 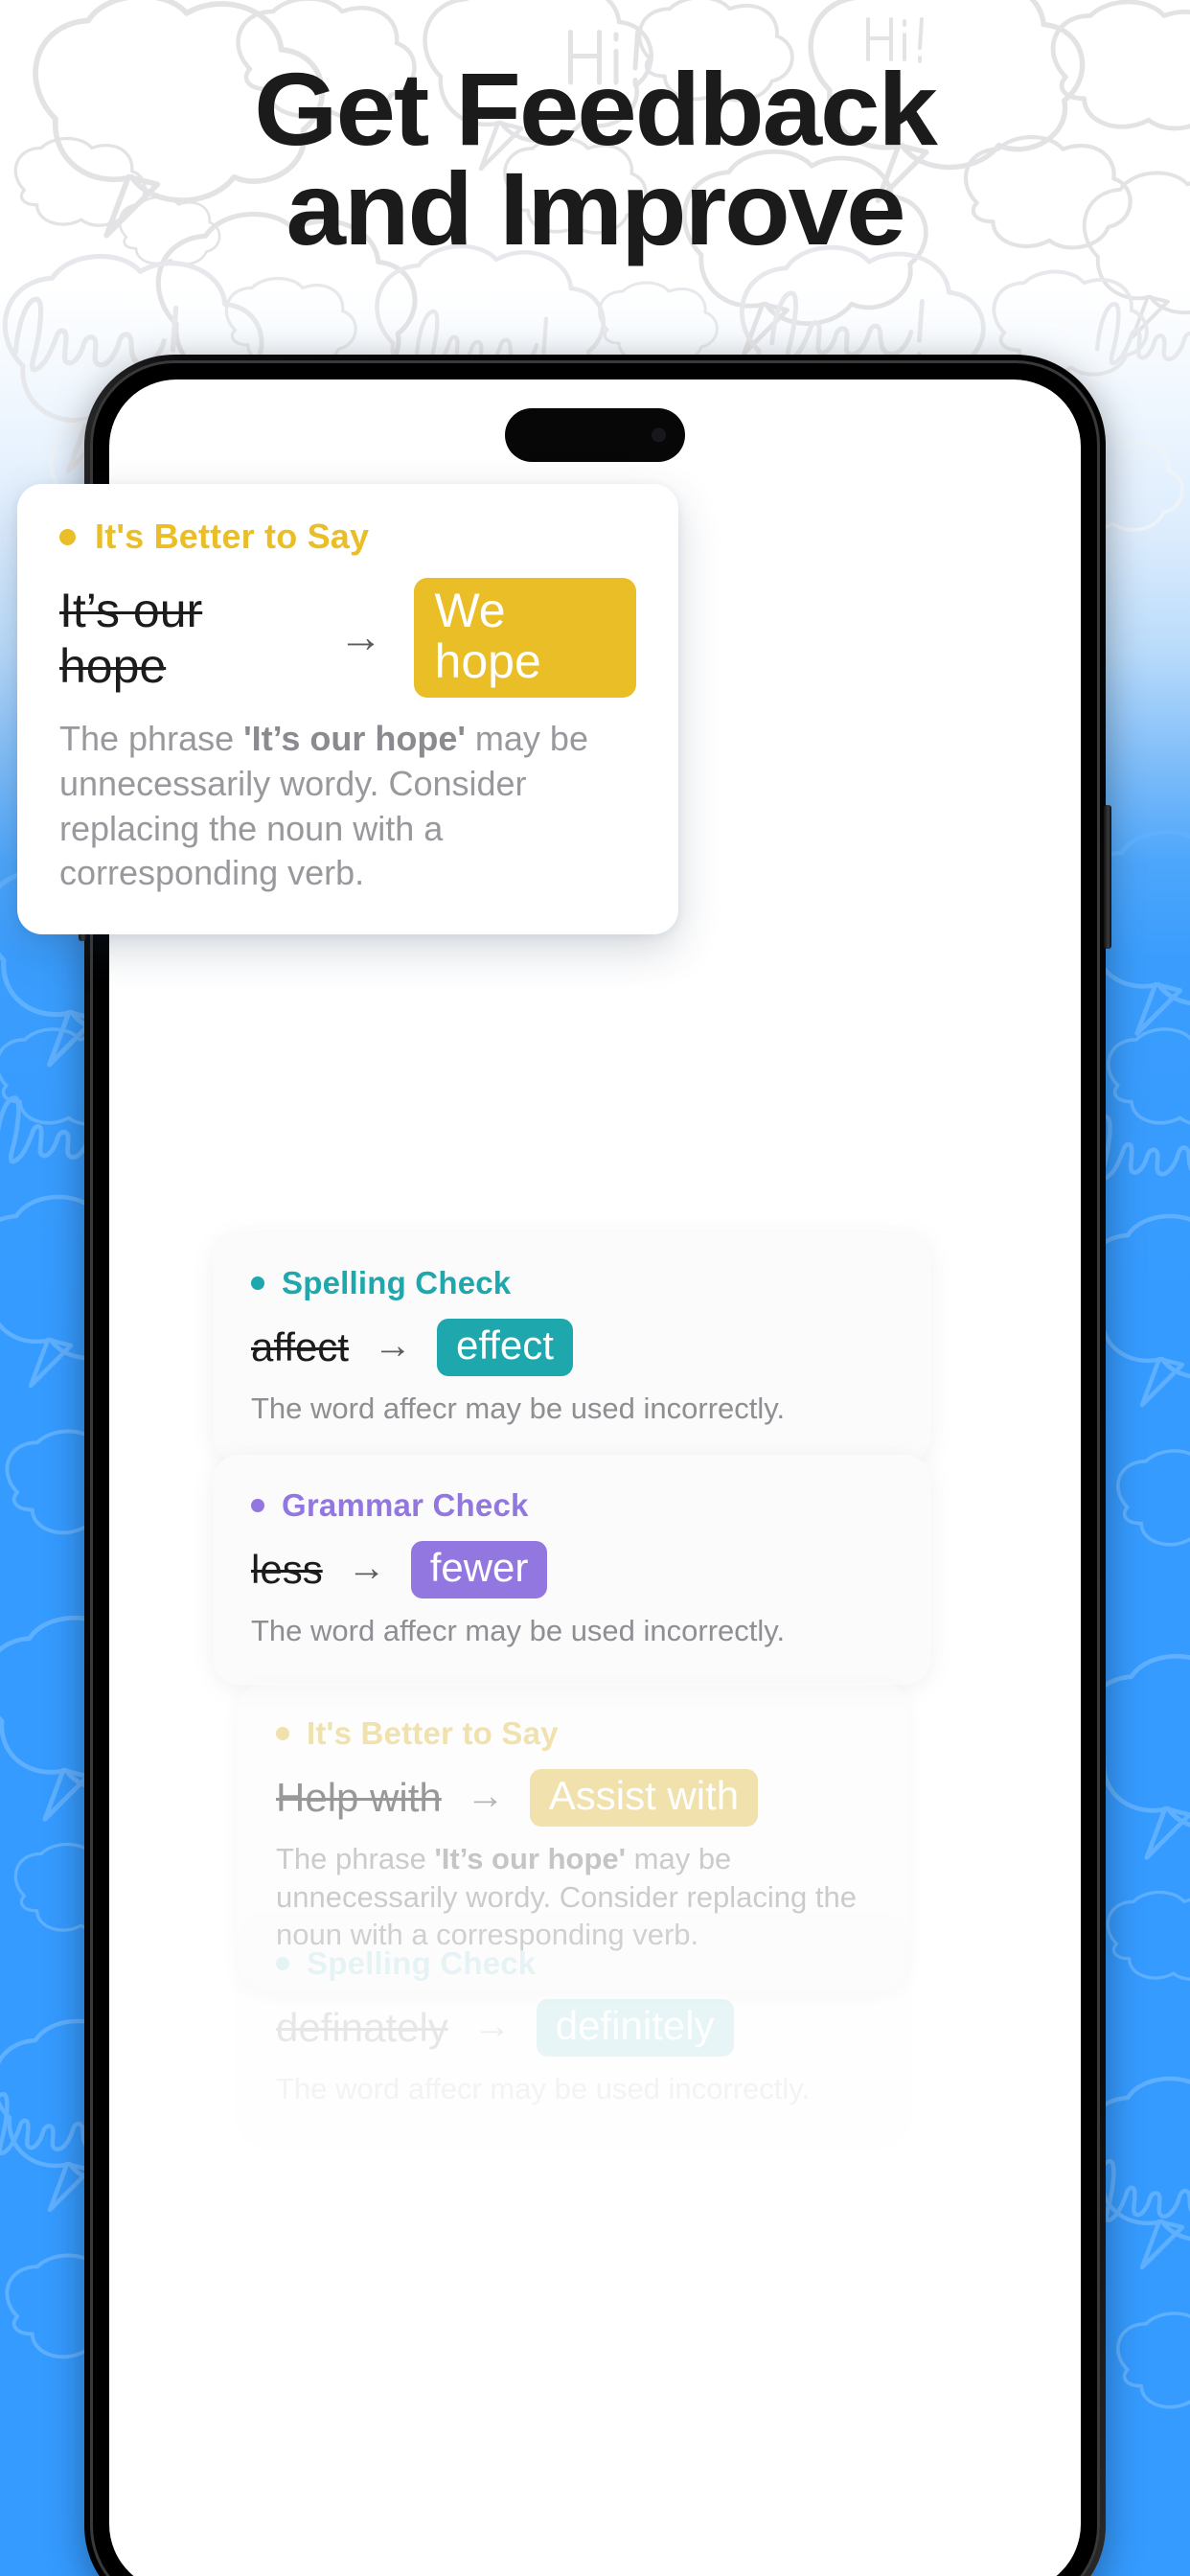 What do you see at coordinates (659, 435) in the screenshot?
I see `front-camera-icon` at bounding box center [659, 435].